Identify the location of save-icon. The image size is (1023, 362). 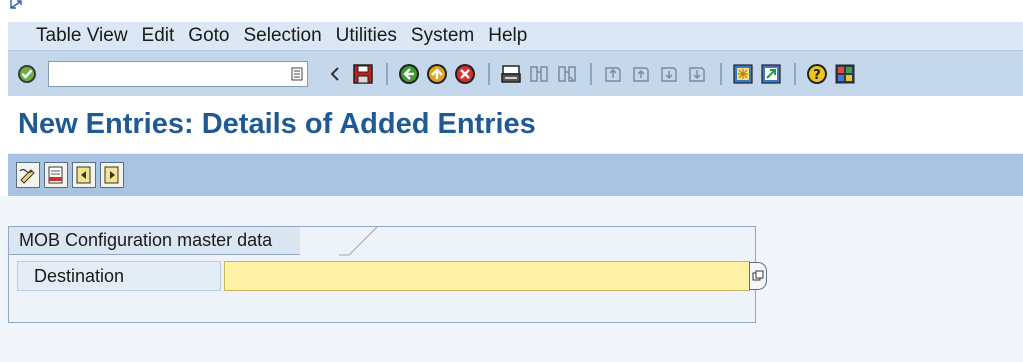
(363, 74).